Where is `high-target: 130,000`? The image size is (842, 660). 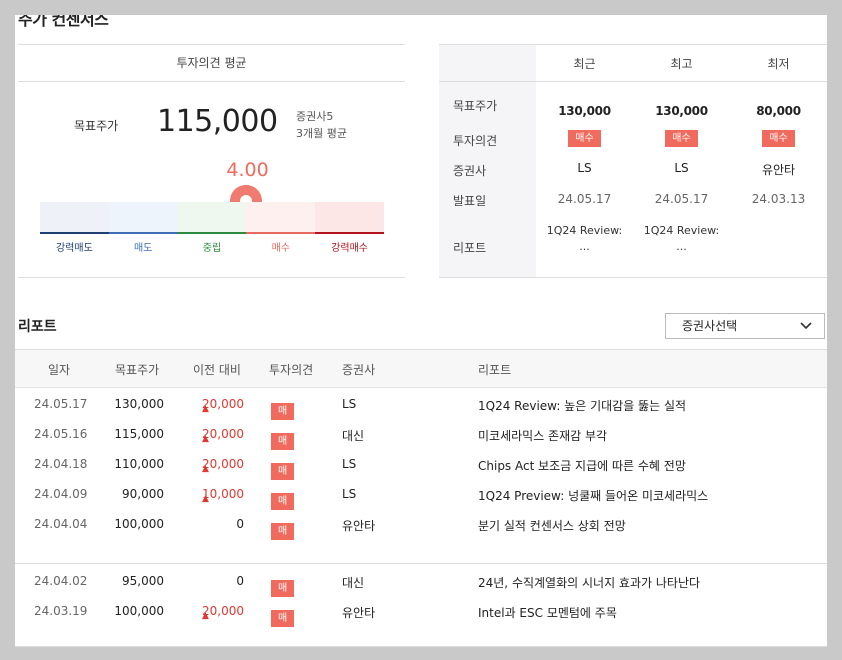 high-target: 130,000 is located at coordinates (681, 111).